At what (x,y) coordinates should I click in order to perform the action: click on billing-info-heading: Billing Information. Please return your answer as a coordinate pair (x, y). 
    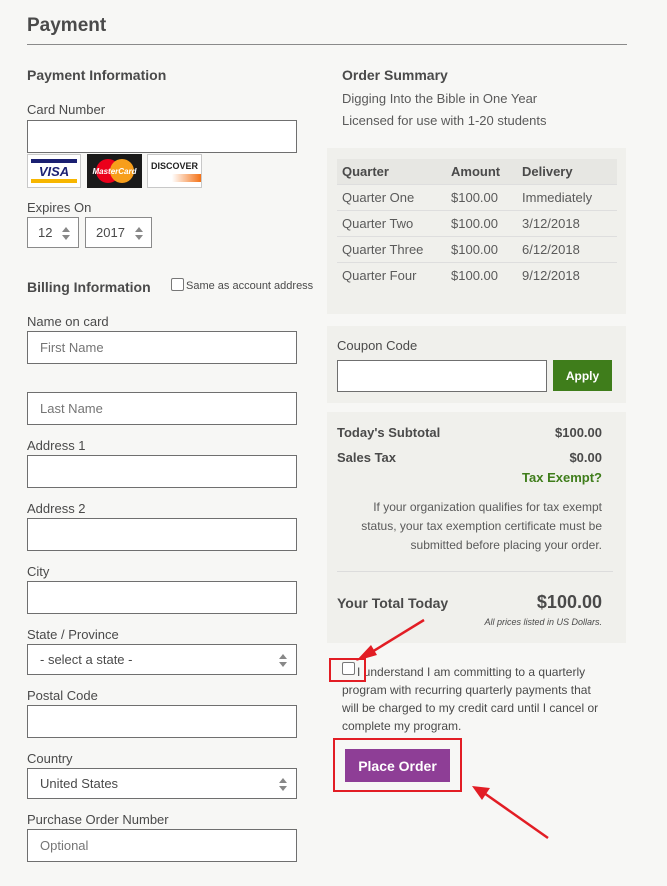
    Looking at the image, I should click on (89, 287).